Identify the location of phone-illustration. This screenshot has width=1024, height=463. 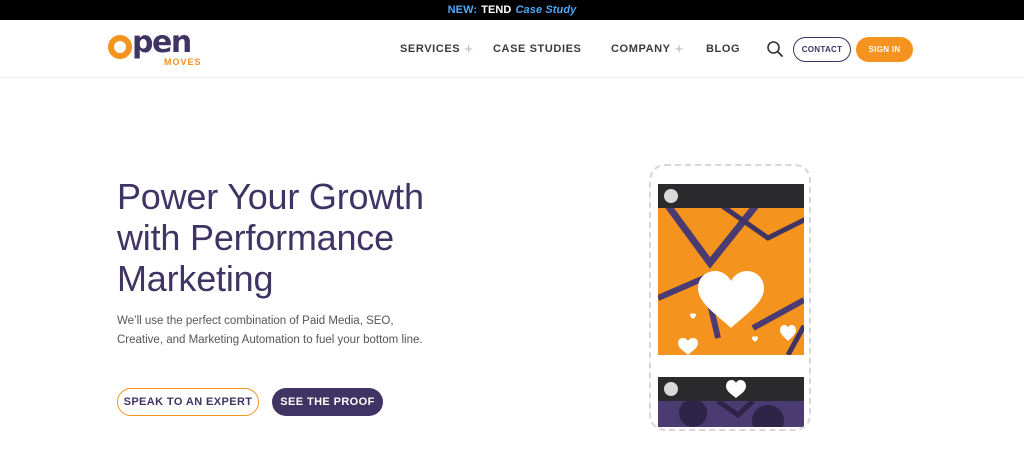
(730, 297).